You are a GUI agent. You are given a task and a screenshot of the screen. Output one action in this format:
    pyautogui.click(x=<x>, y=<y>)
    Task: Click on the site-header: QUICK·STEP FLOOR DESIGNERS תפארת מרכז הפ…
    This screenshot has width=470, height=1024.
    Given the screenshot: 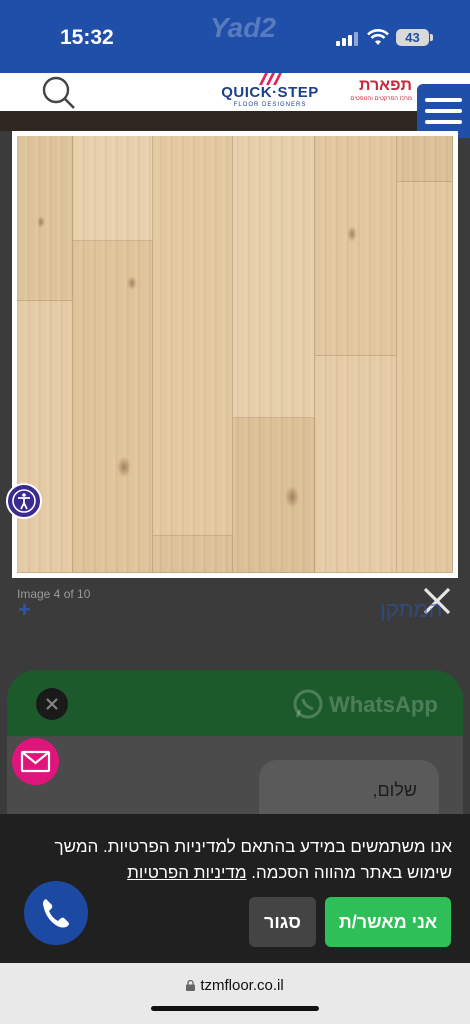 What is the action you would take?
    pyautogui.click(x=235, y=92)
    